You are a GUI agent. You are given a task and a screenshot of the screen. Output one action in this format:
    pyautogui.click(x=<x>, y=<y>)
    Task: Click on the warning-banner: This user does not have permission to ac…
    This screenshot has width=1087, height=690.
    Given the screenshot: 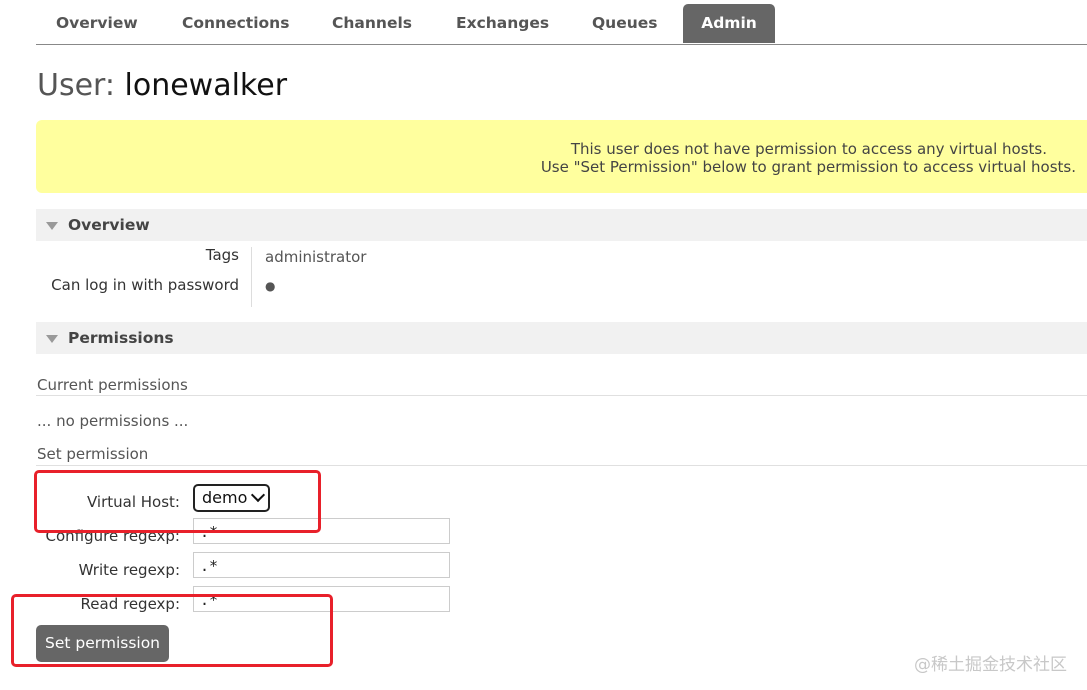 What is the action you would take?
    pyautogui.click(x=561, y=156)
    